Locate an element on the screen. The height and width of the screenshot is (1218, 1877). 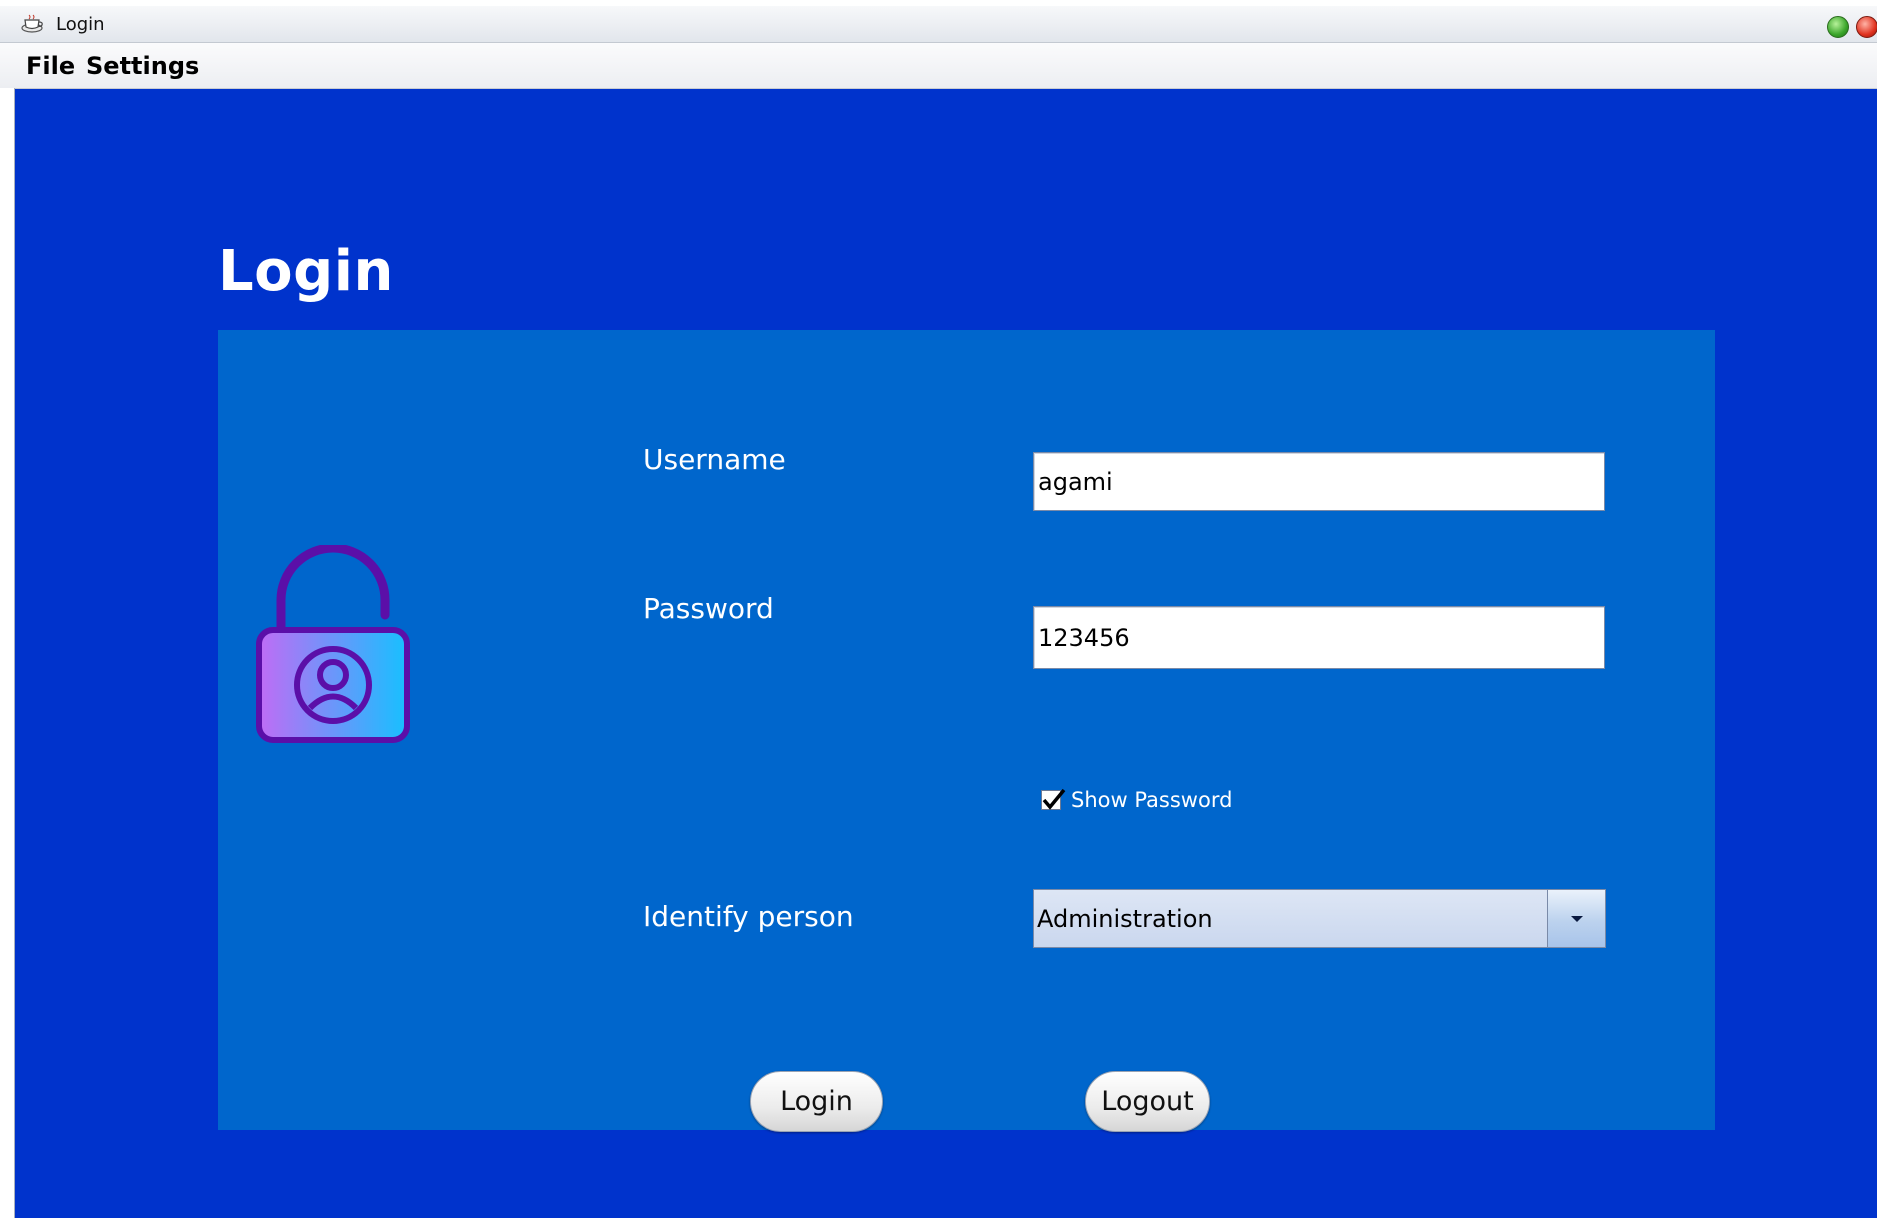
login-button: Login is located at coordinates (816, 1101).